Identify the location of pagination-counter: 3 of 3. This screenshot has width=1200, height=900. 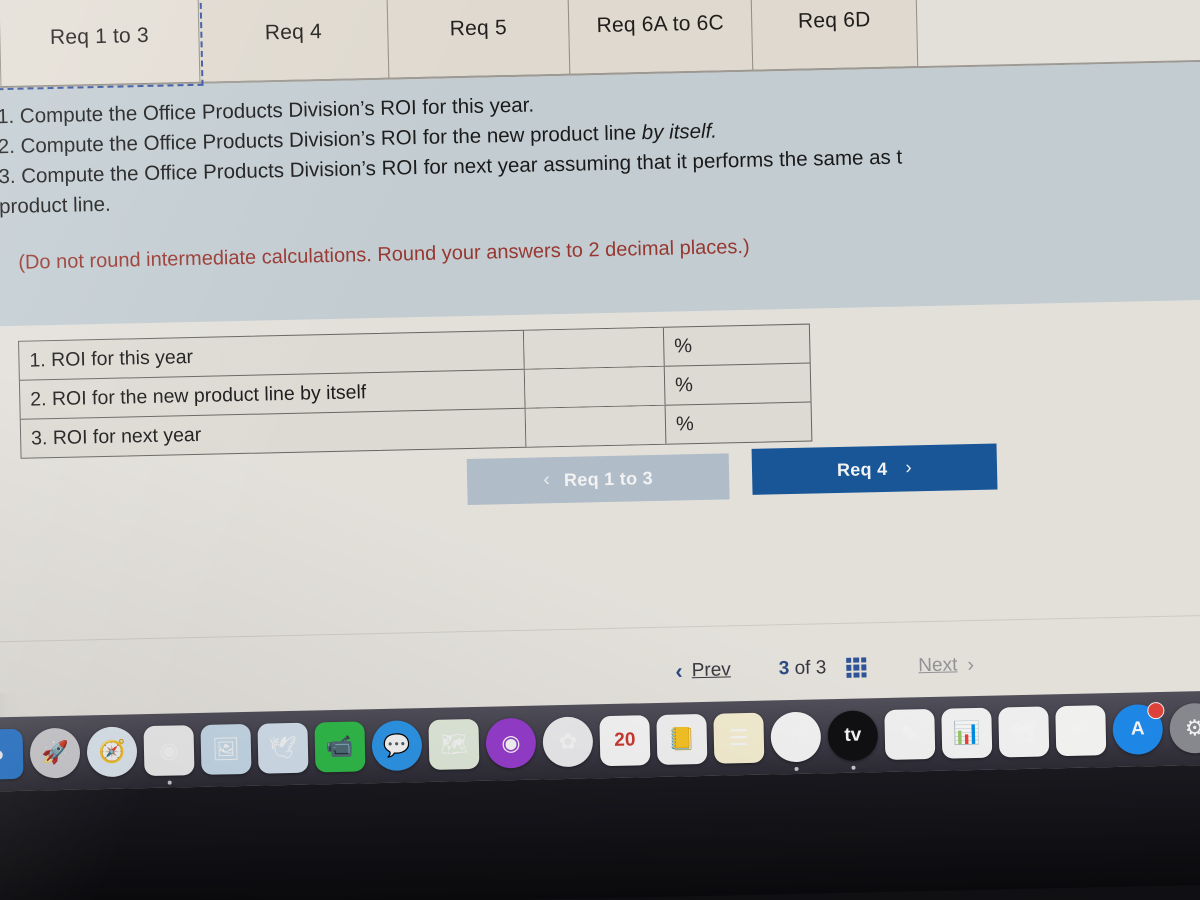
(803, 668).